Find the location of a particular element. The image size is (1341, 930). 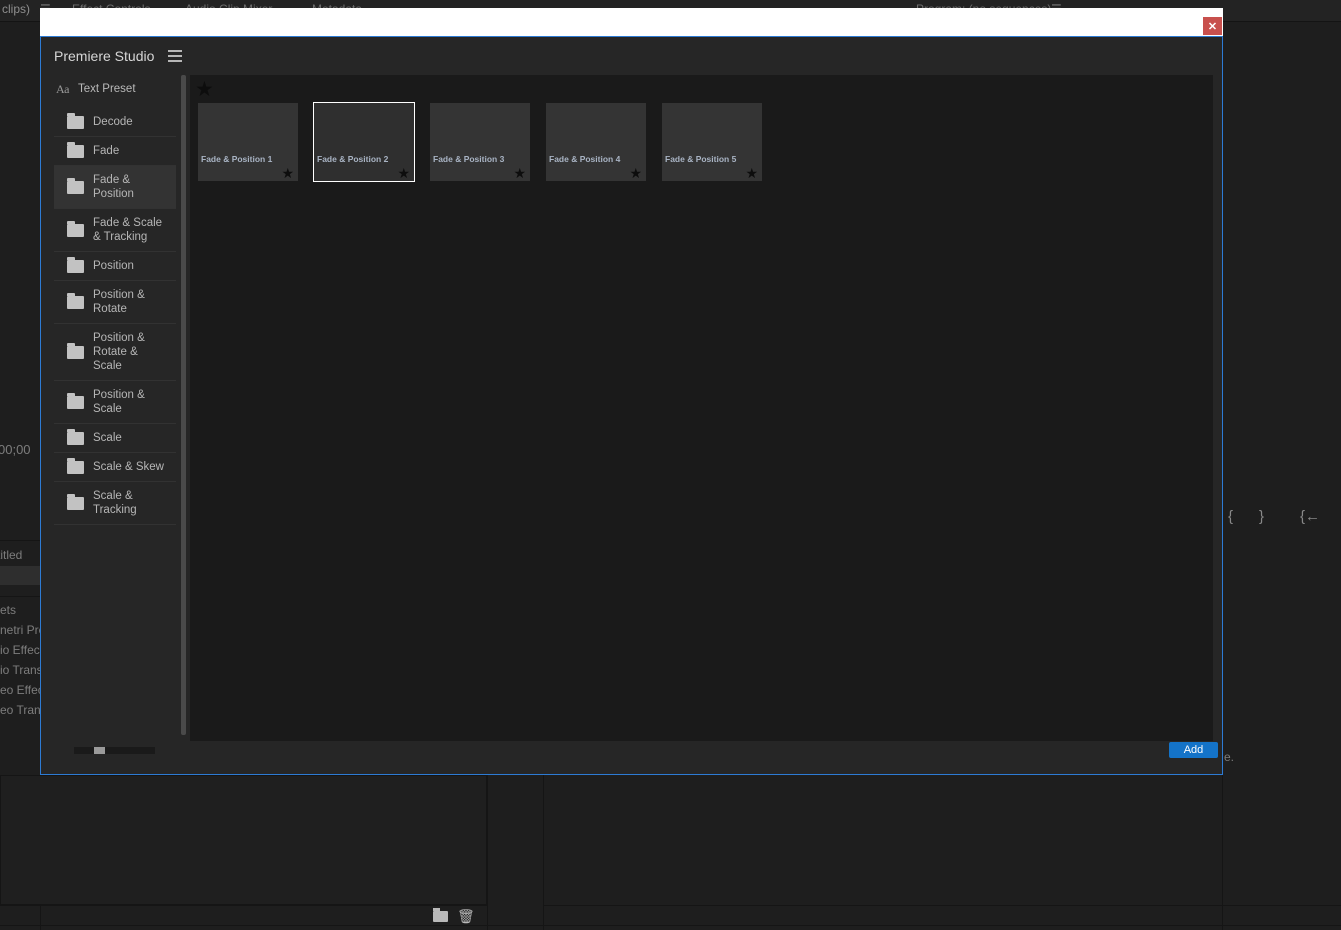

background-right-text: e. is located at coordinates (1229, 757).